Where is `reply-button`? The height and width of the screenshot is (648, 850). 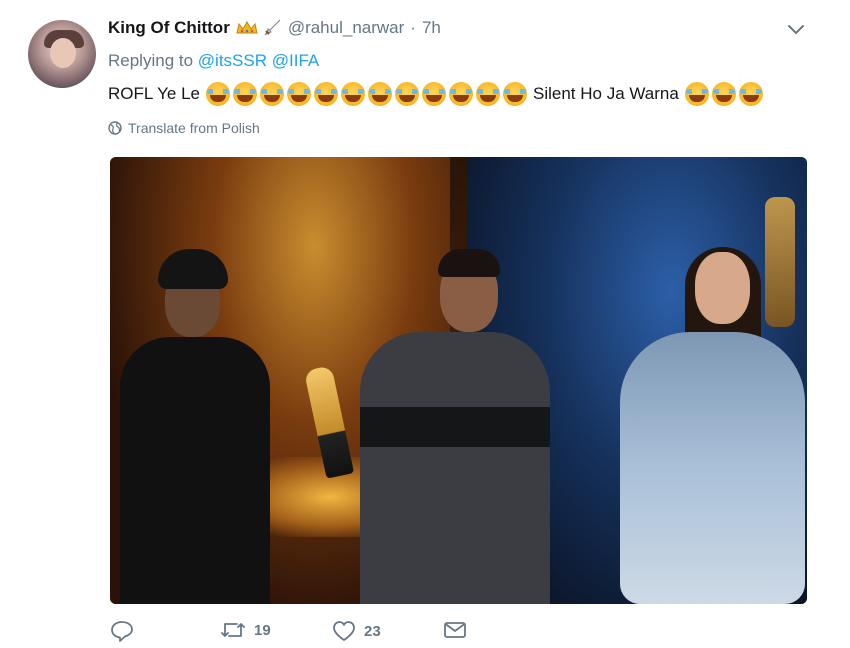
reply-button is located at coordinates (126, 631).